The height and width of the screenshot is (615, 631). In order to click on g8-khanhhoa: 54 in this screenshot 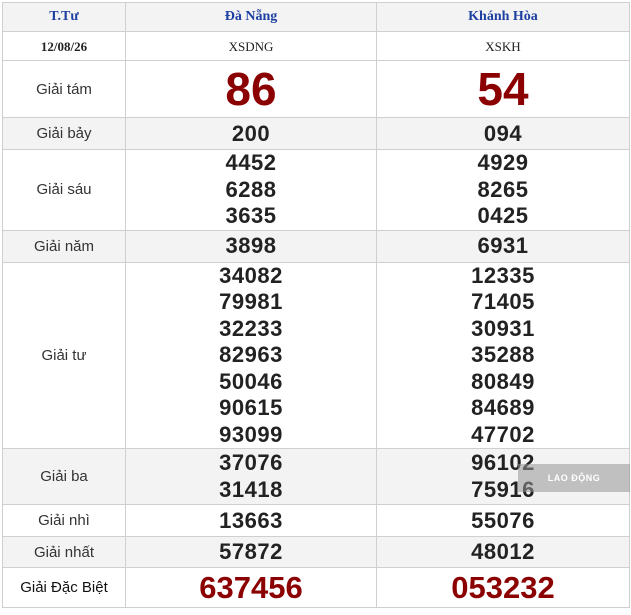, I will do `click(503, 89)`.